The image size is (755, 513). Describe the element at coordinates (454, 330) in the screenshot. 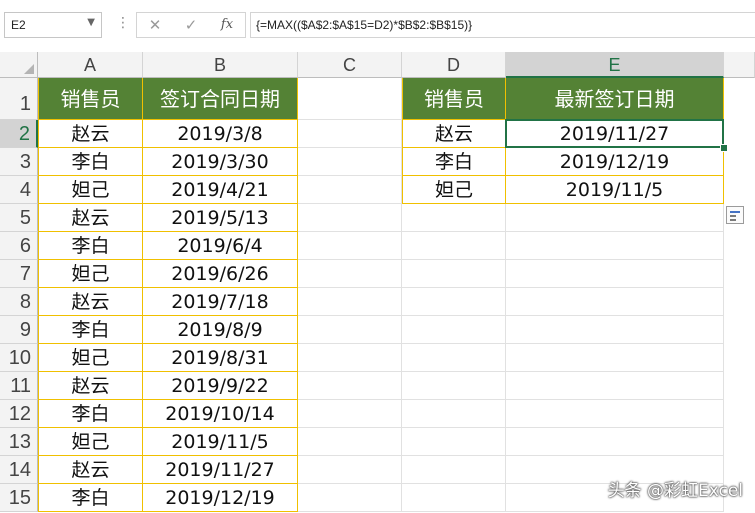

I see `cell-d9` at that location.